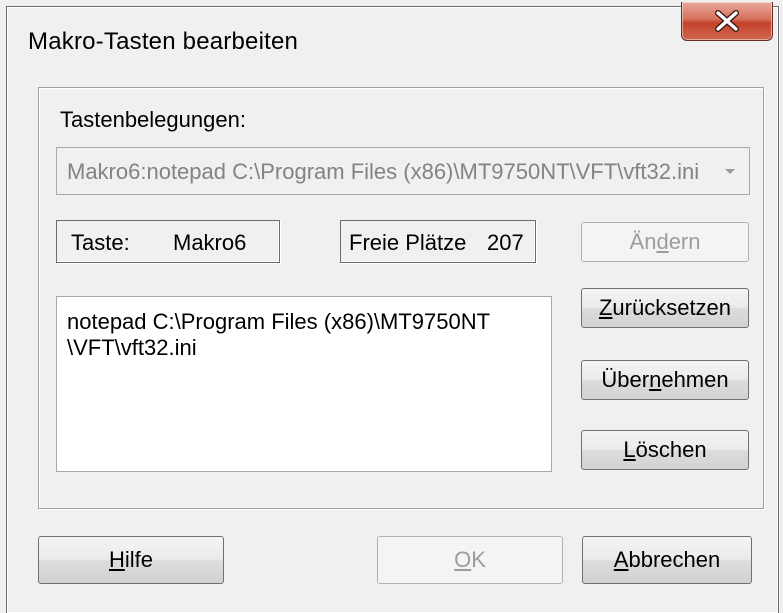  I want to click on key-label: Taste:, so click(100, 242).